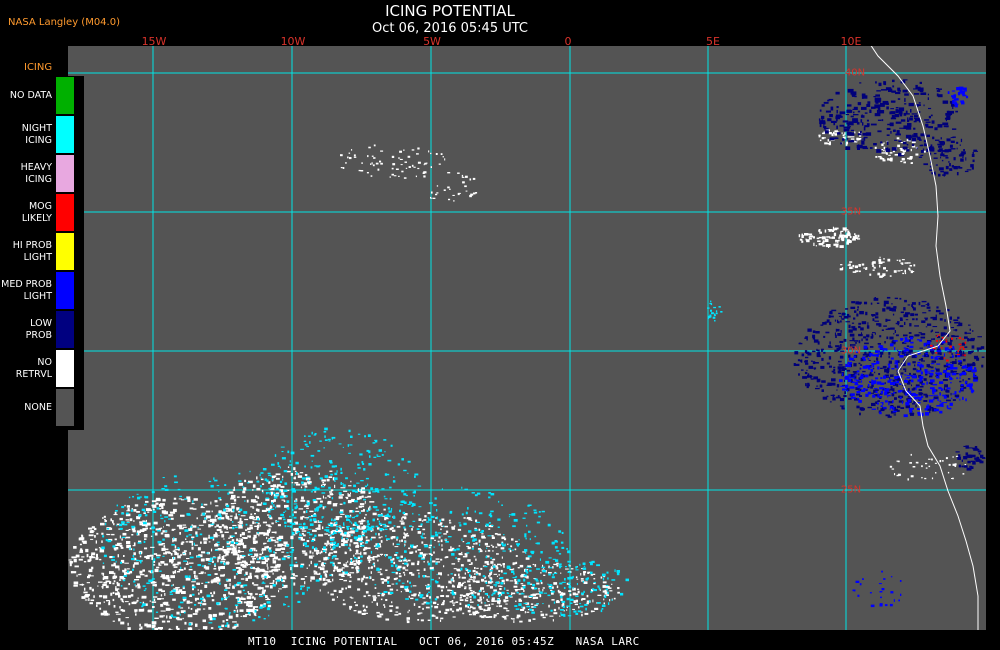 The width and height of the screenshot is (1000, 650). Describe the element at coordinates (38, 329) in the screenshot. I see `legend-item-label: LOW PROB` at that location.